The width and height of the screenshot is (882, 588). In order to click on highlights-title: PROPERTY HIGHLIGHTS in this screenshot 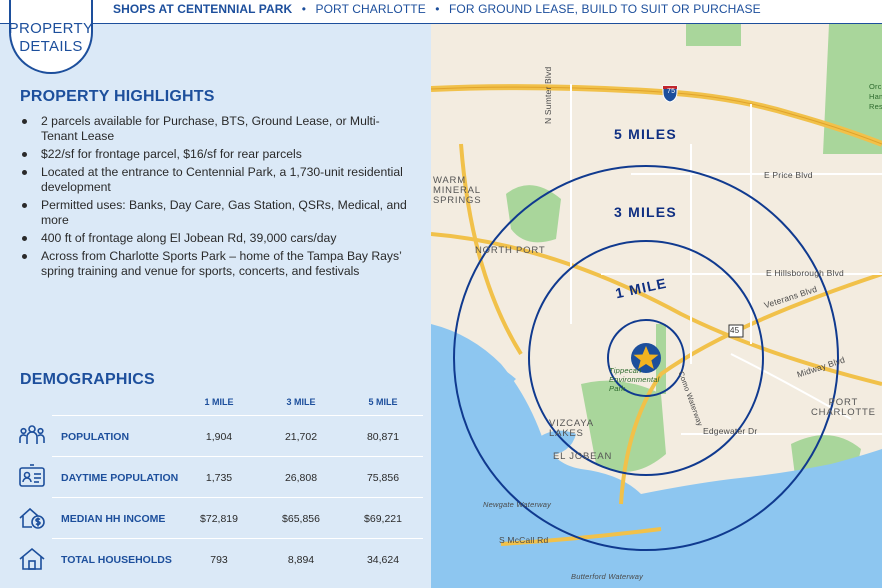, I will do `click(117, 96)`.